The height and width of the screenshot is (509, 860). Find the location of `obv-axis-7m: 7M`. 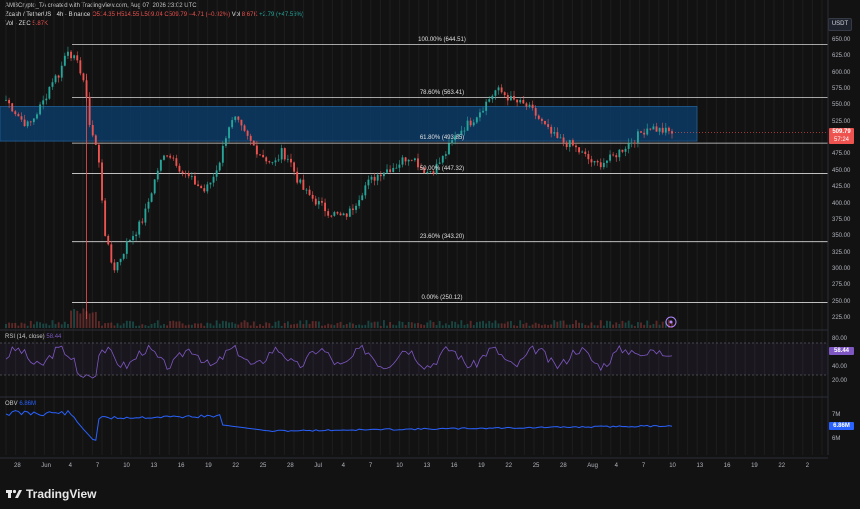

obv-axis-7m: 7M is located at coordinates (836, 415).